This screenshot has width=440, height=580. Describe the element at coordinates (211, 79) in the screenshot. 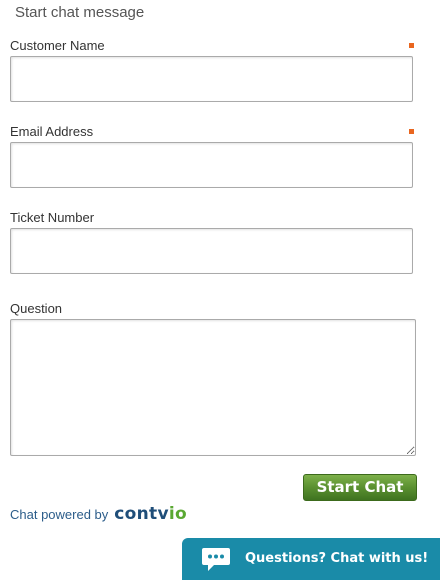

I see `customer-name-input` at that location.